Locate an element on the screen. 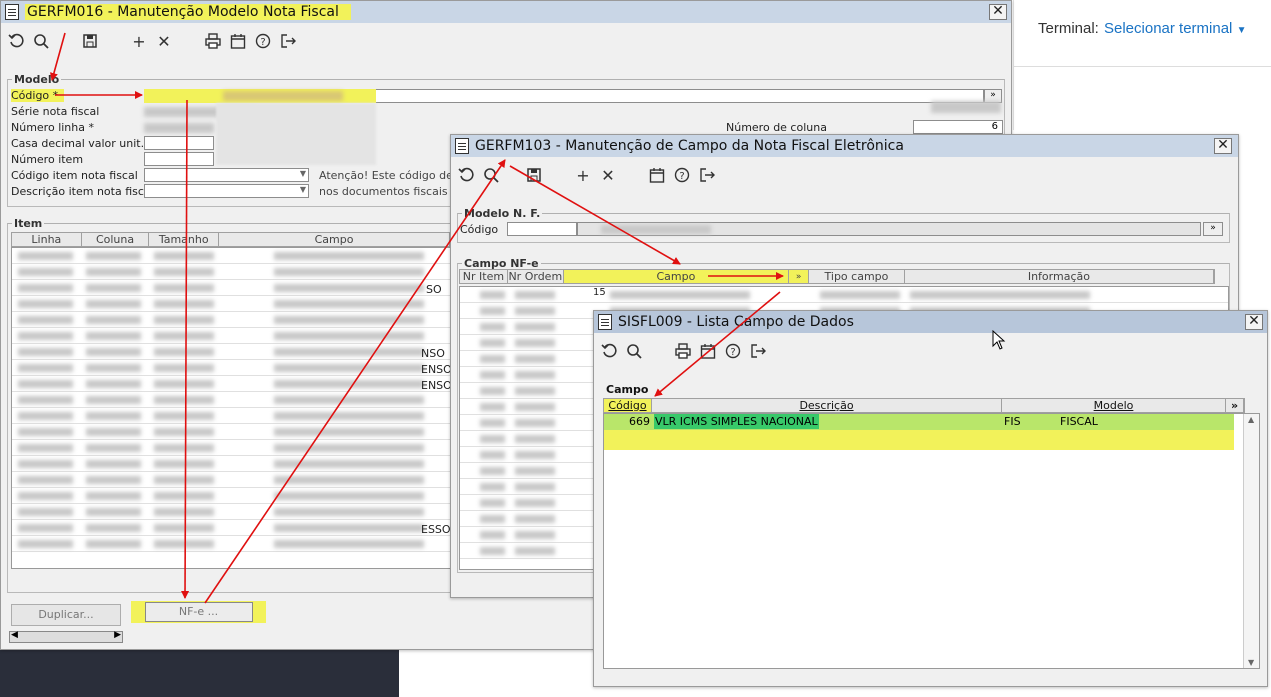  scroll-down-icon: ▼ is located at coordinates (1251, 662).